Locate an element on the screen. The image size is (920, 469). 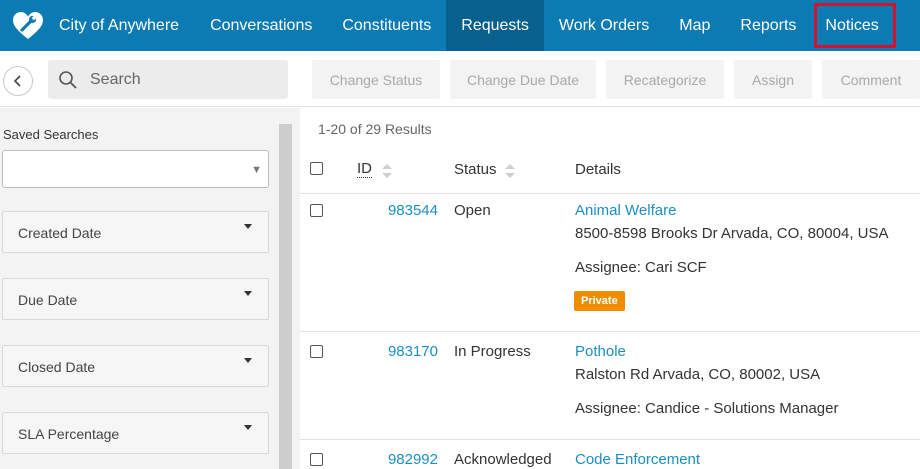
request-assignee: Assignee: Candice - Solutions Manager is located at coordinates (707, 408).